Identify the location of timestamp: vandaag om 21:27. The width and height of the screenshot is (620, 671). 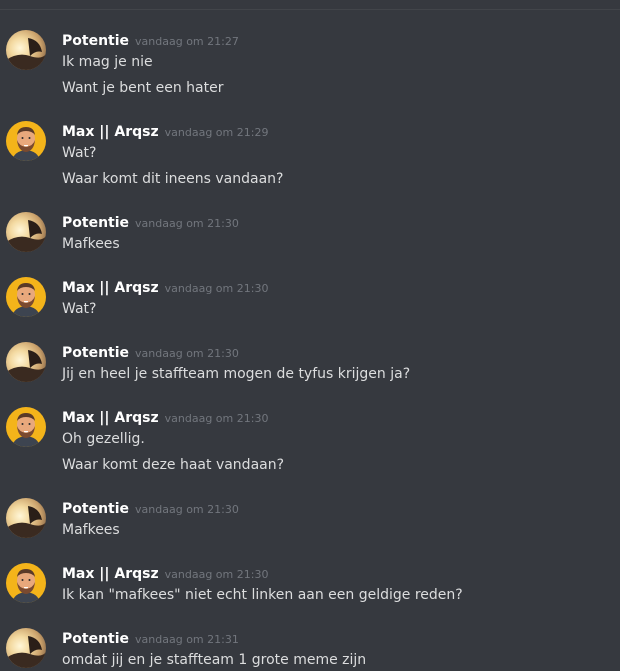
(187, 41).